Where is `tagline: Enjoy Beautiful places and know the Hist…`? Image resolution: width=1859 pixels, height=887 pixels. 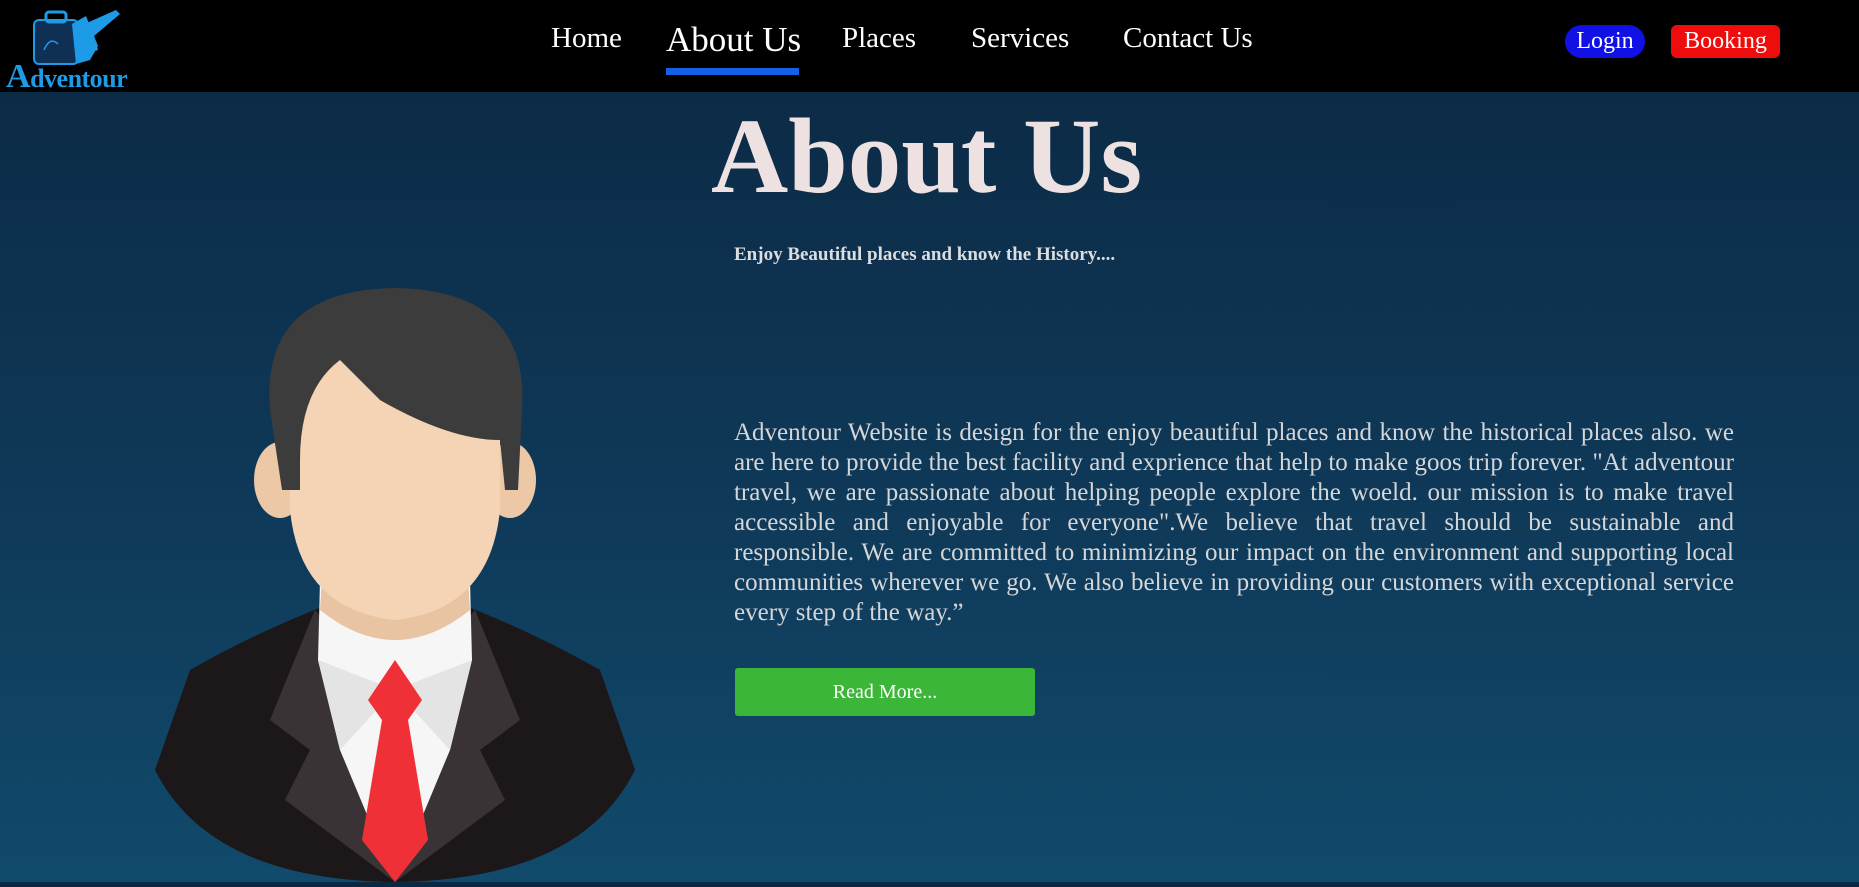
tagline: Enjoy Beautiful places and know the Hist… is located at coordinates (925, 254).